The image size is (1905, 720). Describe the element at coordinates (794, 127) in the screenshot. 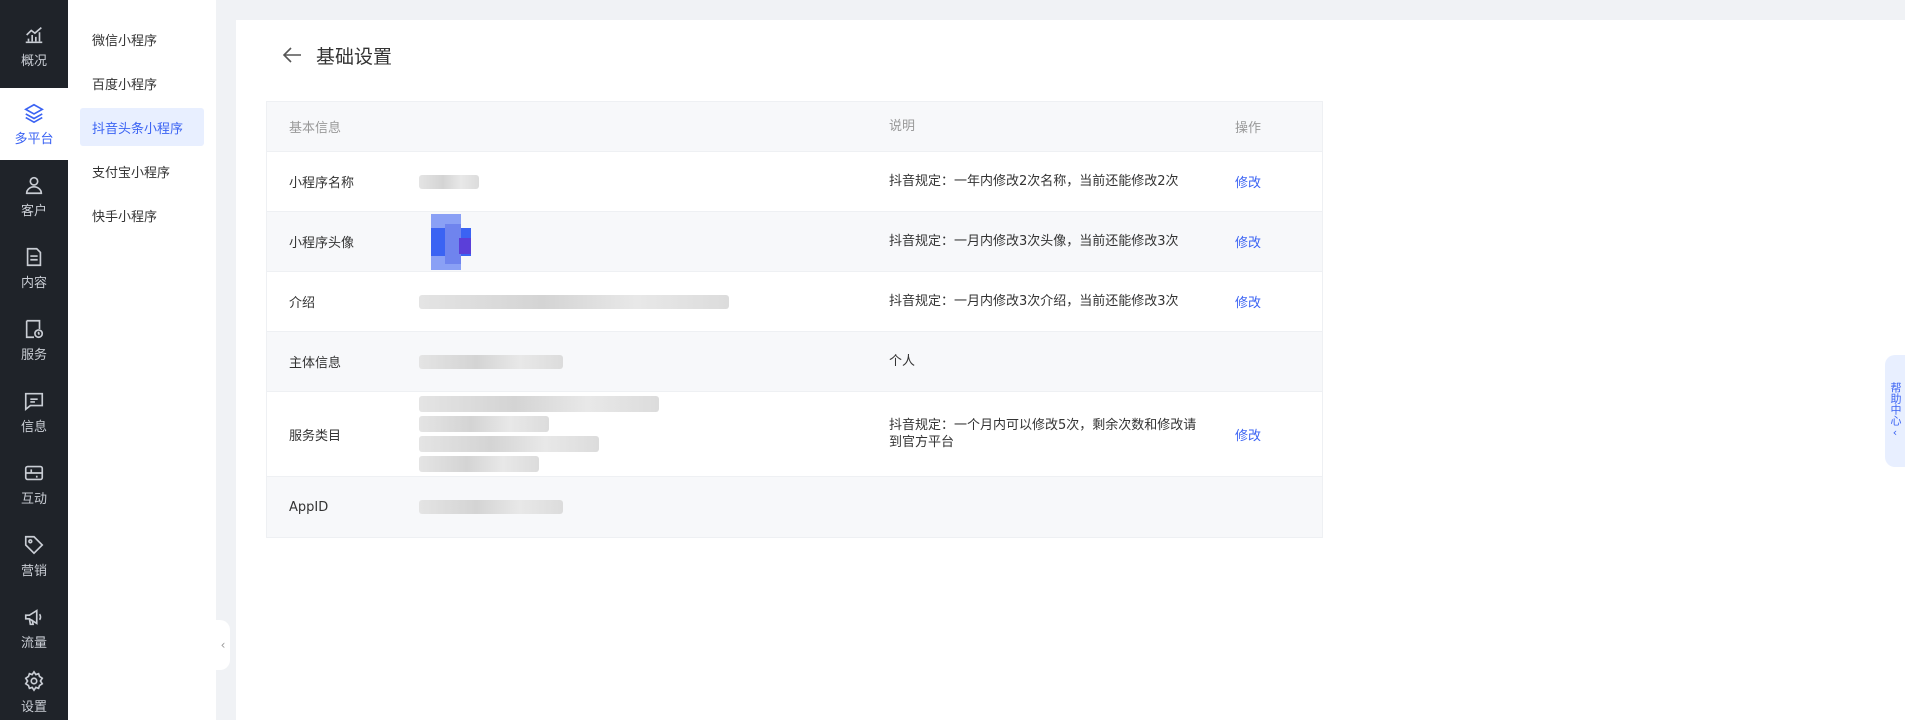

I see `table-header-row: 基本信息 说明 操作` at that location.